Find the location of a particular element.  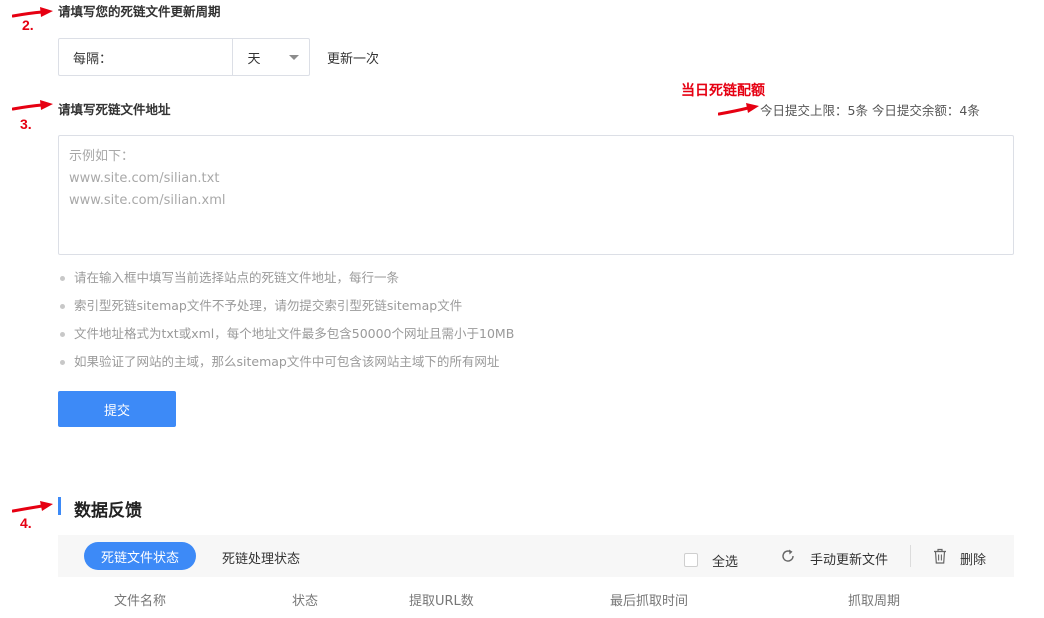

tip-text: 请在输入框中填写当前选择站点的死链文件地址，每行一条 is located at coordinates (237, 277).